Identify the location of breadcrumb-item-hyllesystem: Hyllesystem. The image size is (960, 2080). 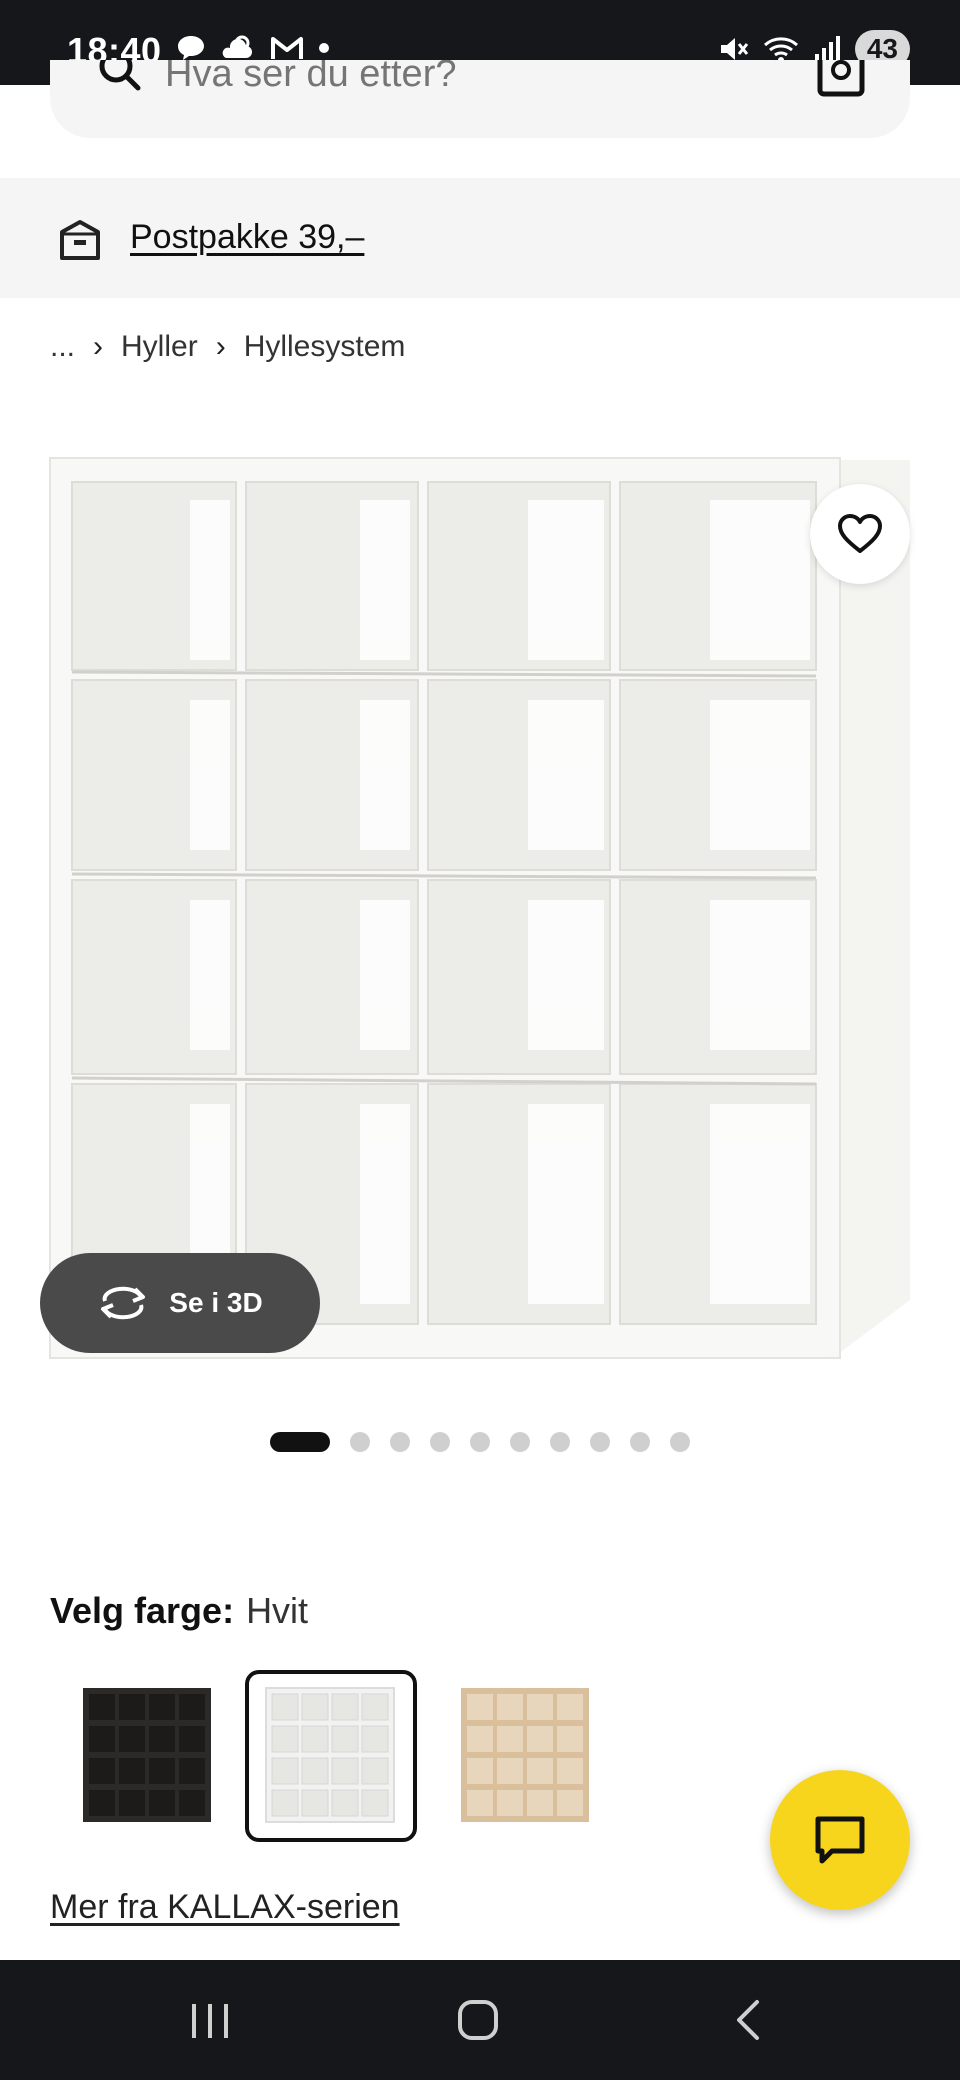
(325, 347).